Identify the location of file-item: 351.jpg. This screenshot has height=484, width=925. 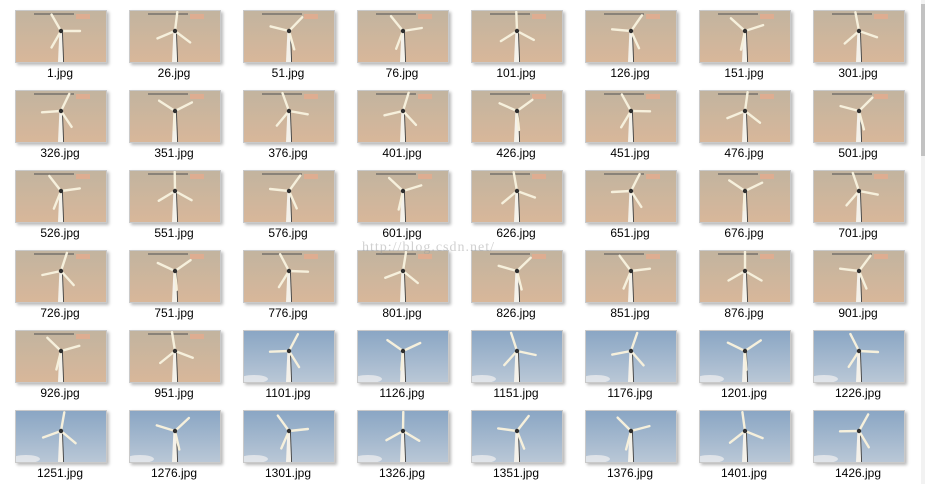
(185, 120).